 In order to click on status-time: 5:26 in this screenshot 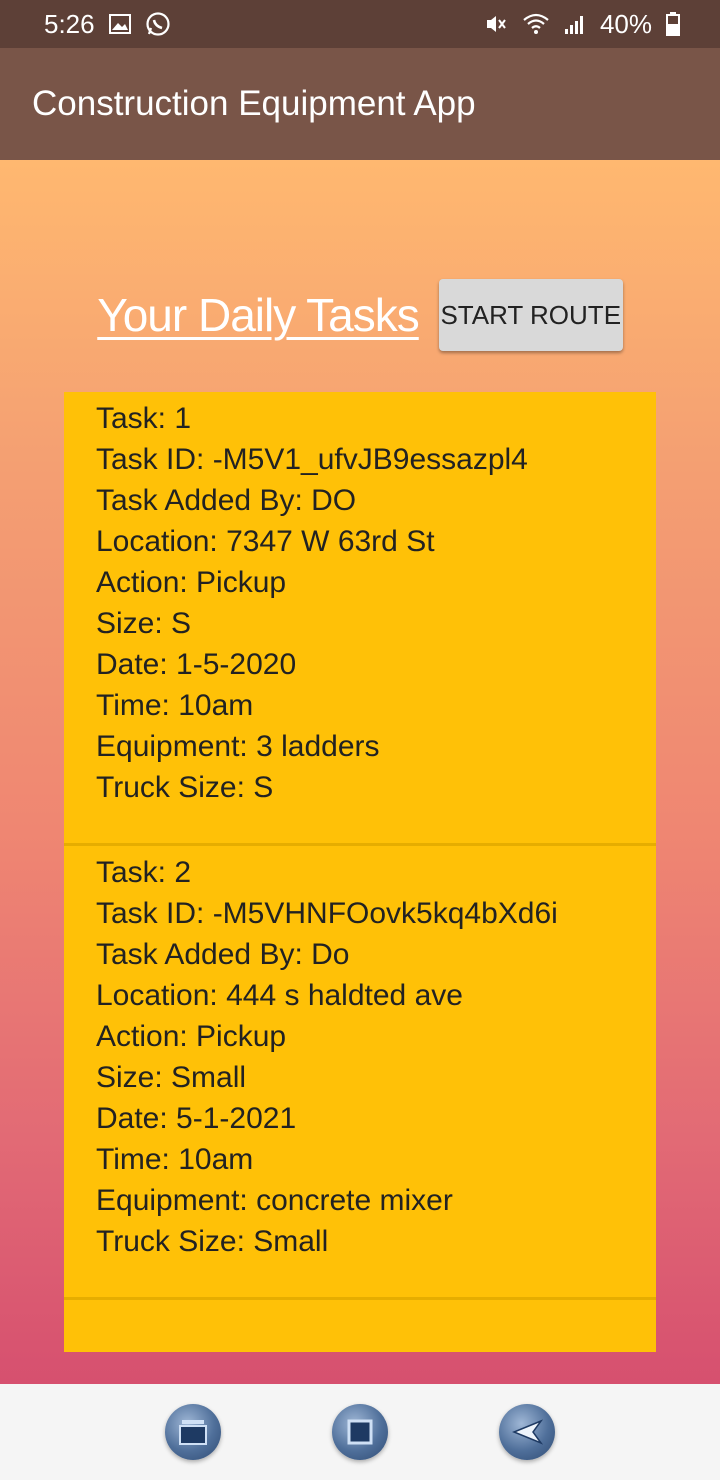, I will do `click(69, 23)`.